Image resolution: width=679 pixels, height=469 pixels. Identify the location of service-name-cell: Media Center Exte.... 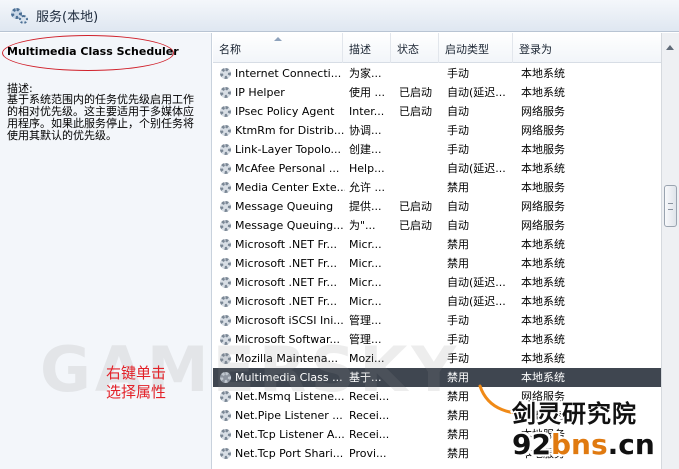
(290, 187).